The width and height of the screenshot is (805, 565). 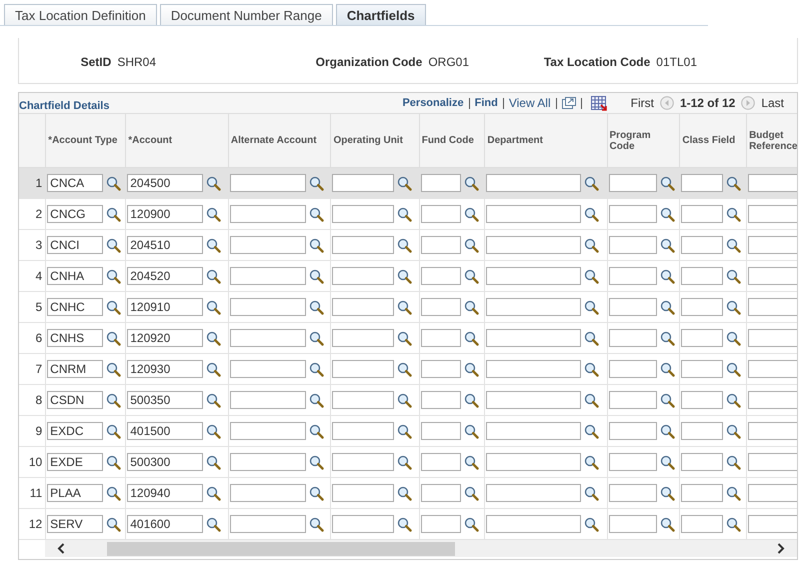 I want to click on input-field: CNCG, so click(x=75, y=214).